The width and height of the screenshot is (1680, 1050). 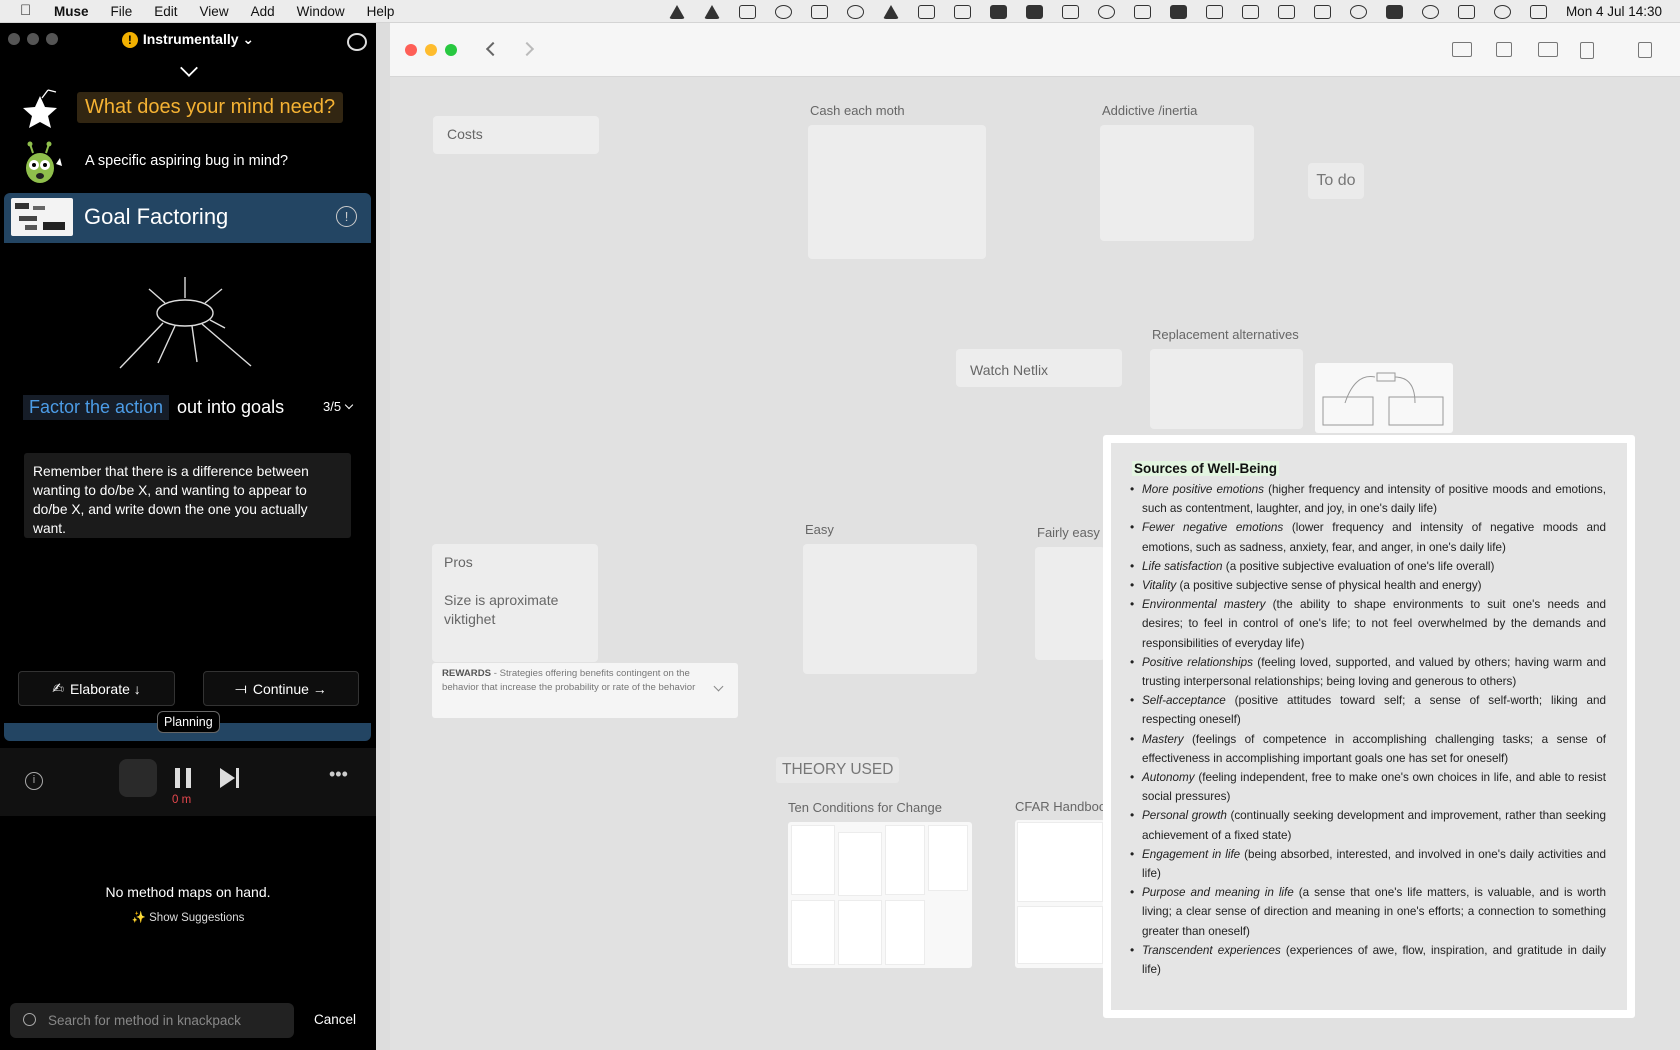 What do you see at coordinates (1035, 50) in the screenshot?
I see `window-toolbar` at bounding box center [1035, 50].